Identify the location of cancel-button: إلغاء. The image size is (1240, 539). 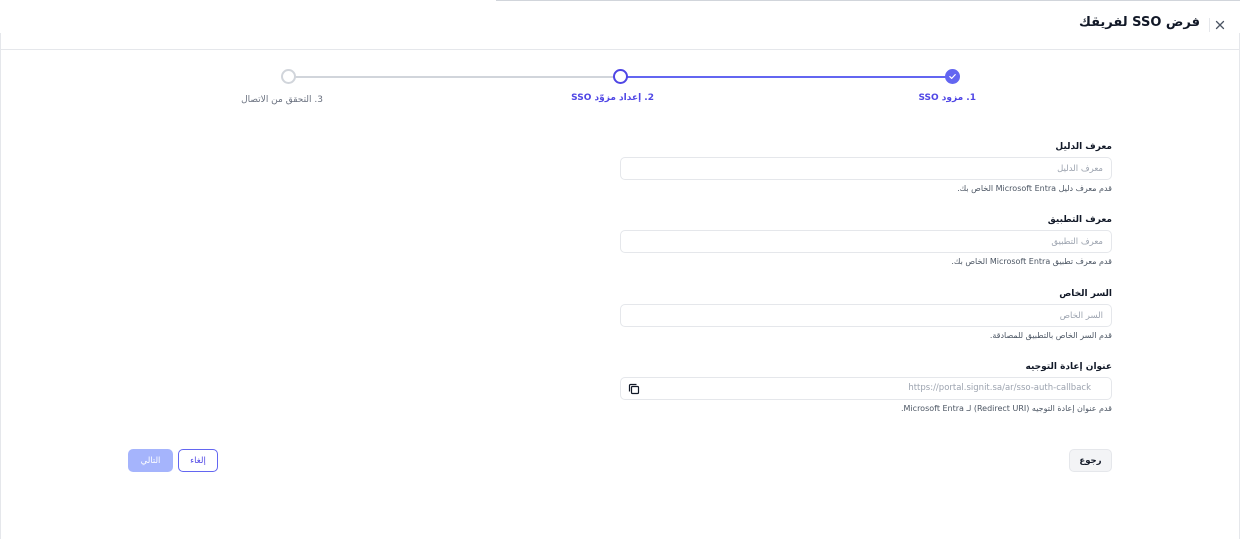
(198, 460).